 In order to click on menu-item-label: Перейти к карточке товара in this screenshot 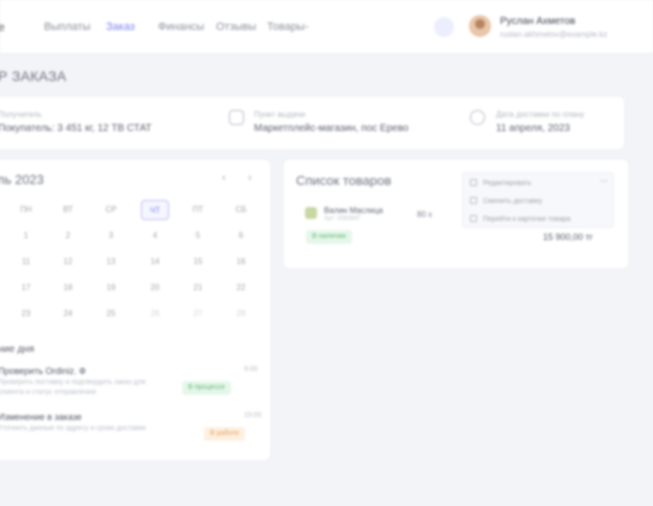, I will do `click(527, 219)`.